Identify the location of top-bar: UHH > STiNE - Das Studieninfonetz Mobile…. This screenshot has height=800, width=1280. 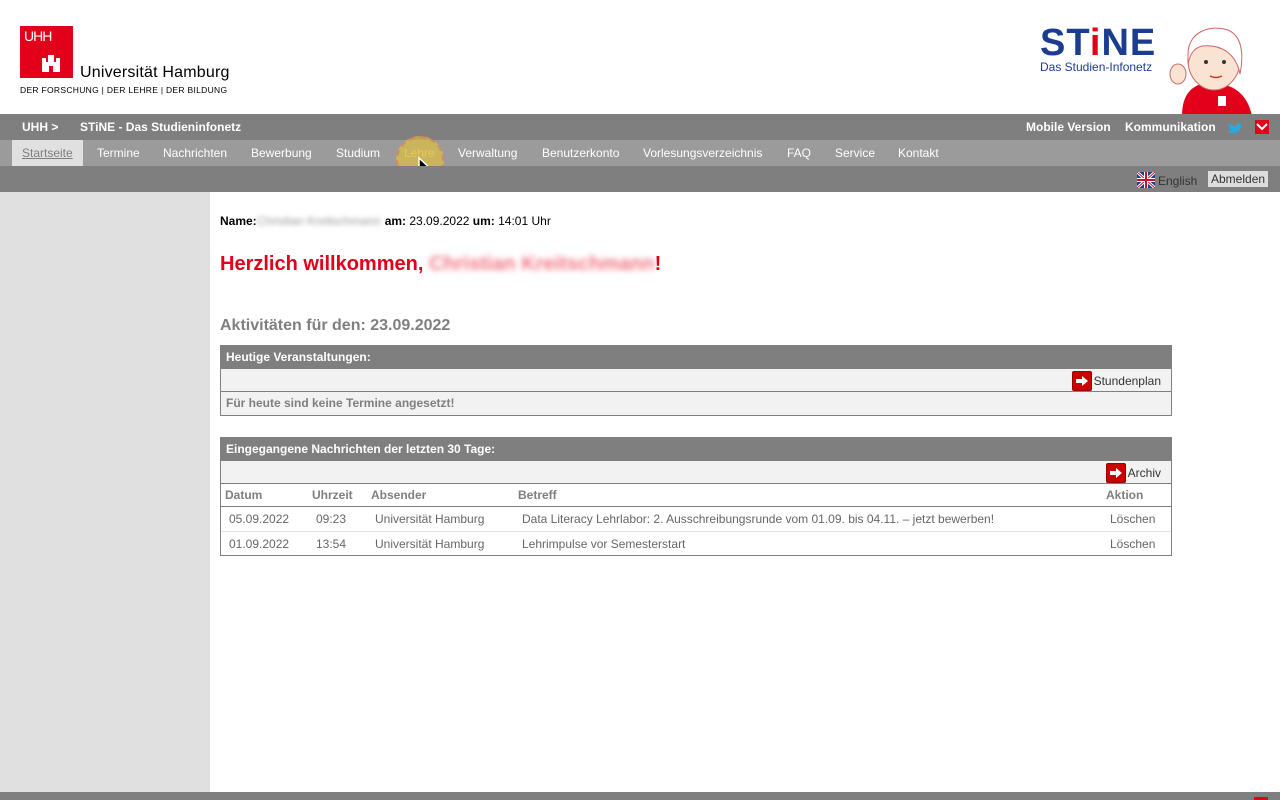
(640, 127).